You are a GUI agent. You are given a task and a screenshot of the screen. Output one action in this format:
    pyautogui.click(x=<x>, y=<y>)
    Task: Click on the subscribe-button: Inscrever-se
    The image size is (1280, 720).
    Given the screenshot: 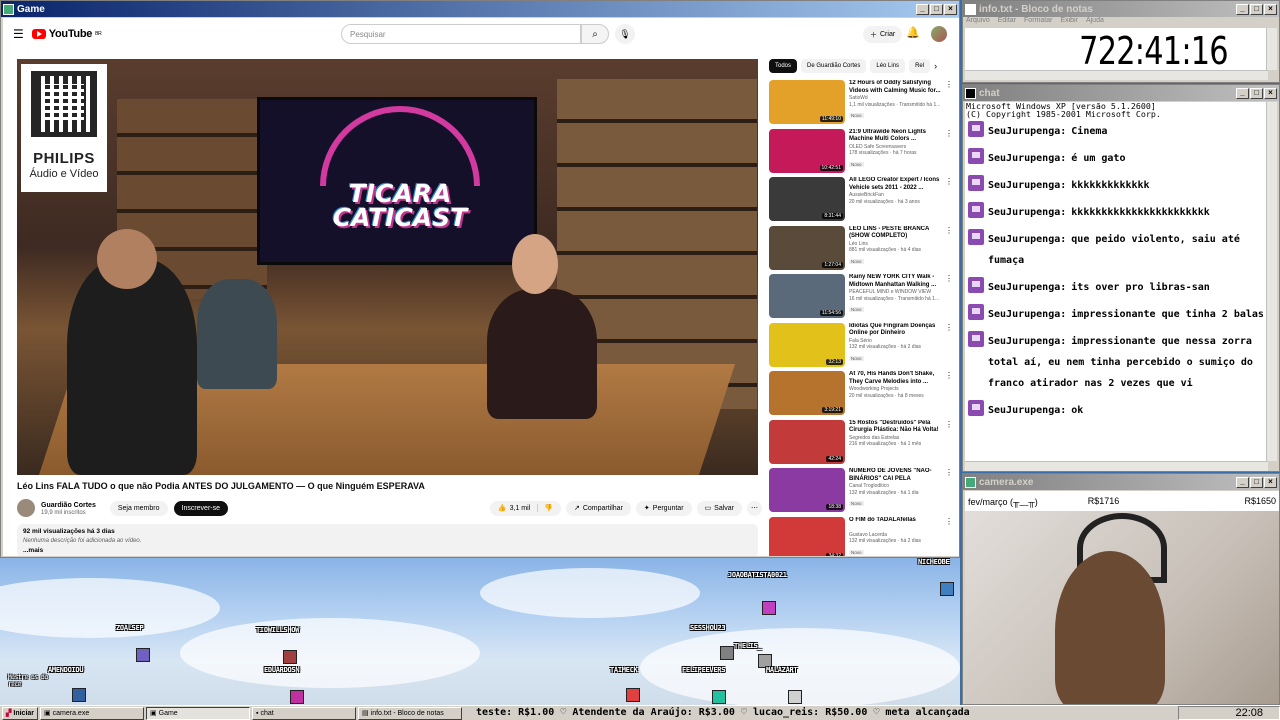 What is the action you would take?
    pyautogui.click(x=201, y=508)
    